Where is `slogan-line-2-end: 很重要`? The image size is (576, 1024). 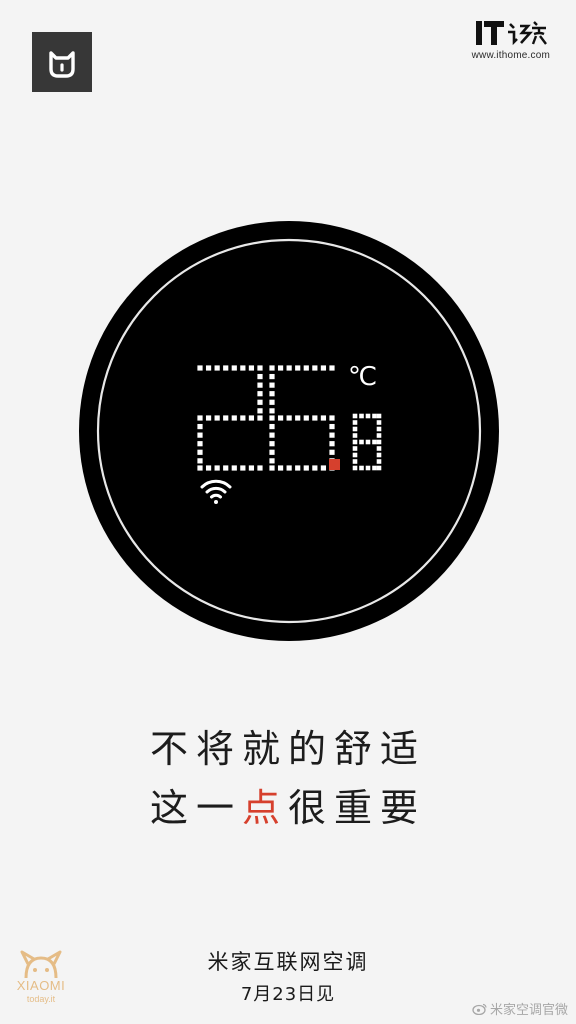 slogan-line-2-end: 很重要 is located at coordinates (357, 808).